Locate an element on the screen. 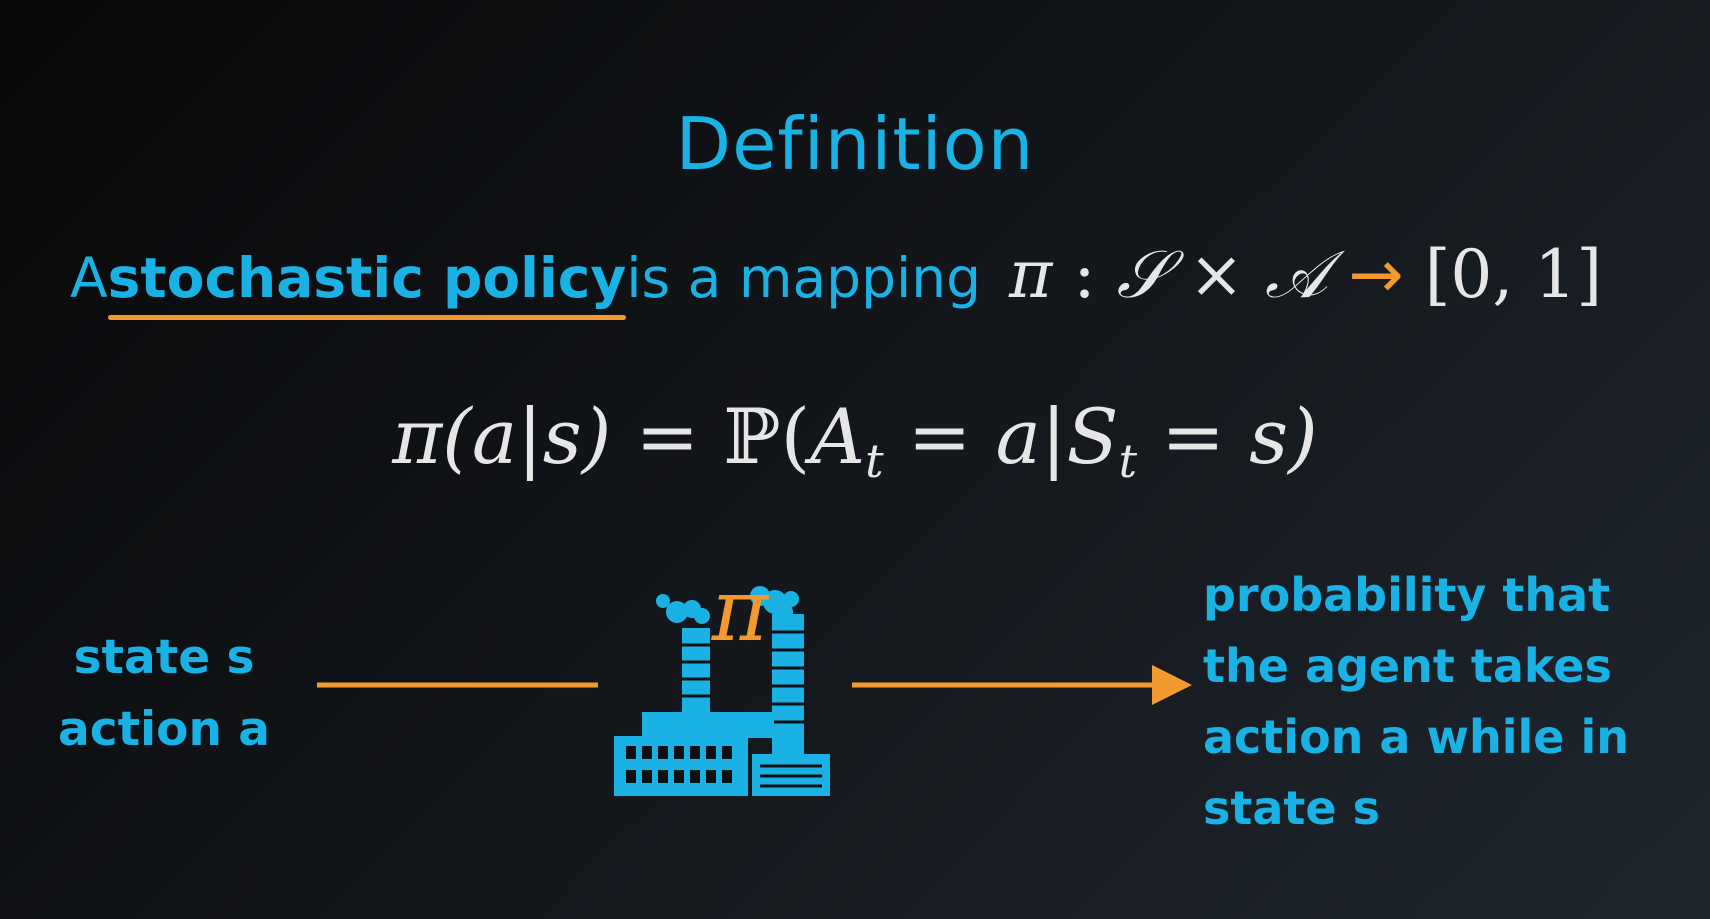 The width and height of the screenshot is (1710, 919). output-line-1: probability that is located at coordinates (1407, 595).